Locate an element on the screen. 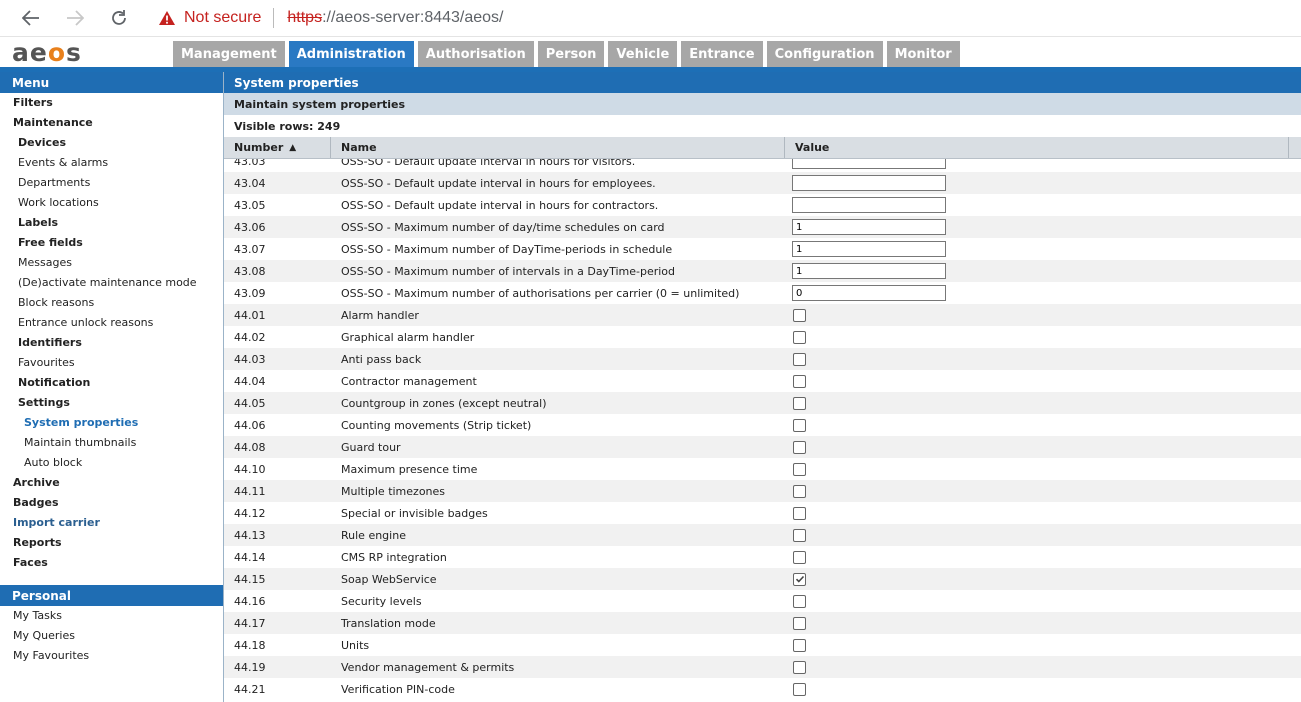 The width and height of the screenshot is (1301, 702). sidebar-item-maintenance: Maintenance is located at coordinates (111, 123).